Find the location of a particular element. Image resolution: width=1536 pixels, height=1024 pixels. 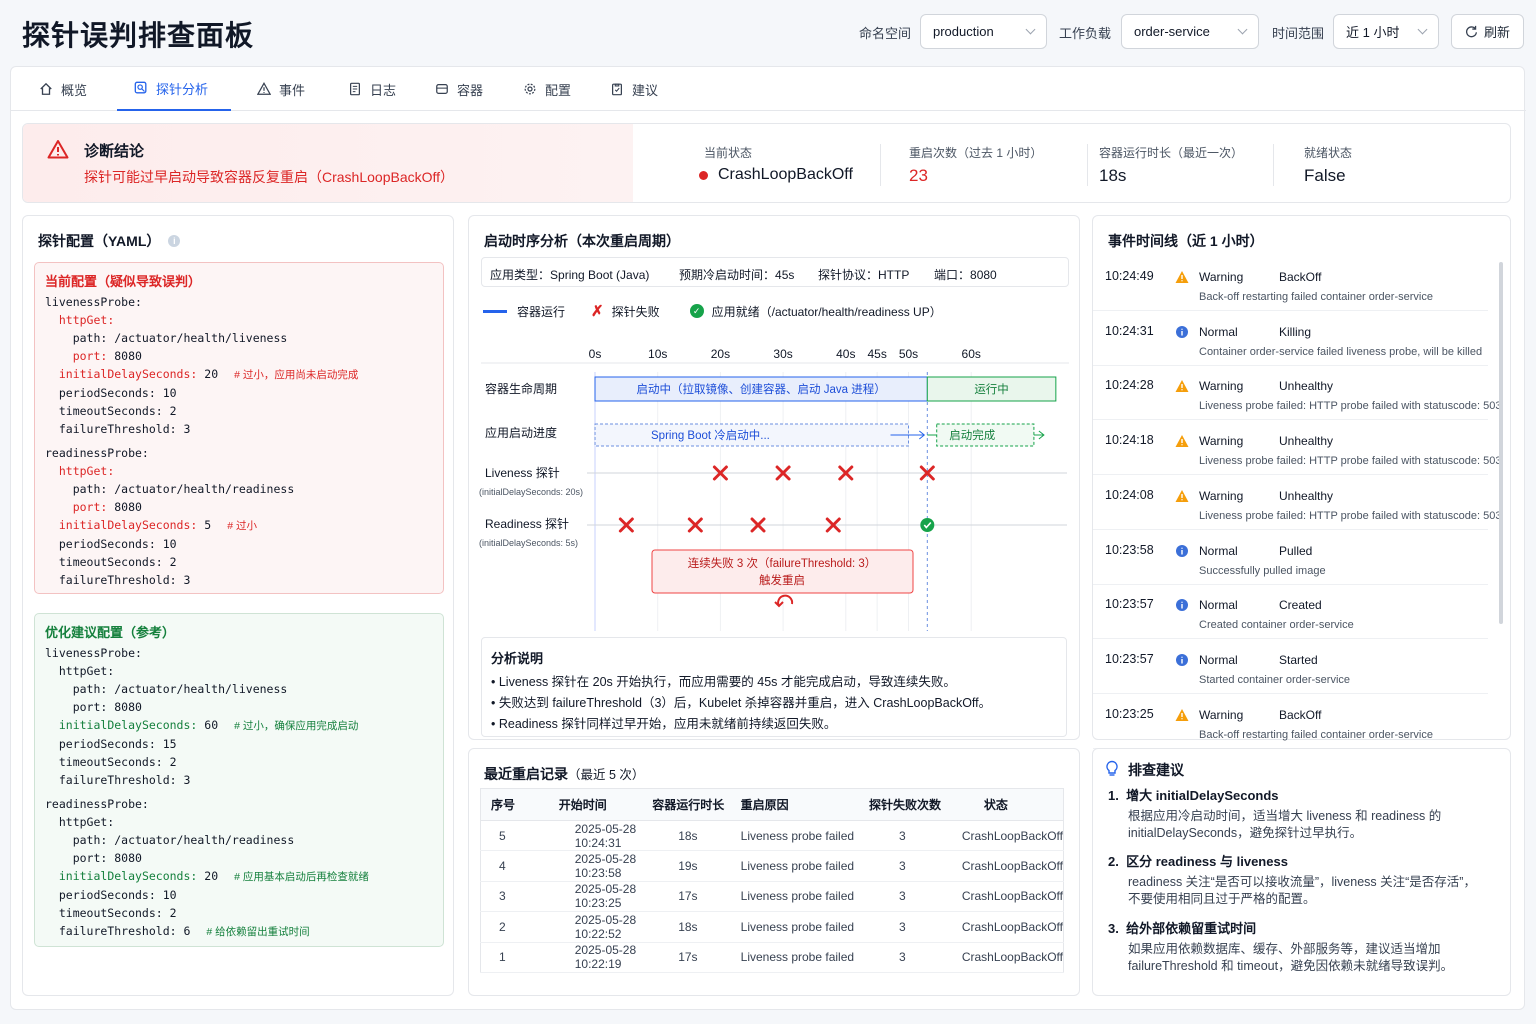

yaml-text: livenessProbe: is located at coordinates (93, 302).